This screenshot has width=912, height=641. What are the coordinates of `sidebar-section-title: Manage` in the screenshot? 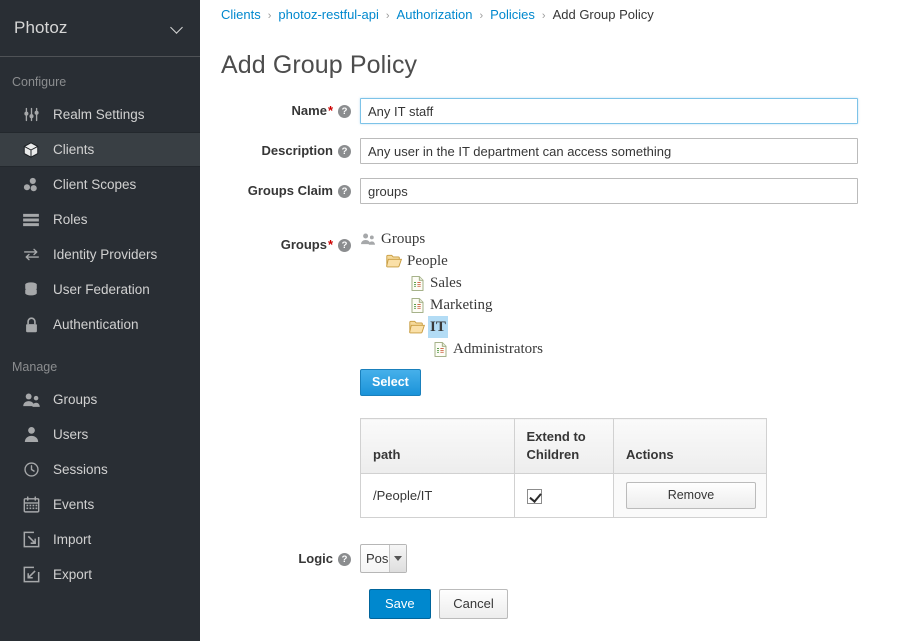 It's located at (35, 367).